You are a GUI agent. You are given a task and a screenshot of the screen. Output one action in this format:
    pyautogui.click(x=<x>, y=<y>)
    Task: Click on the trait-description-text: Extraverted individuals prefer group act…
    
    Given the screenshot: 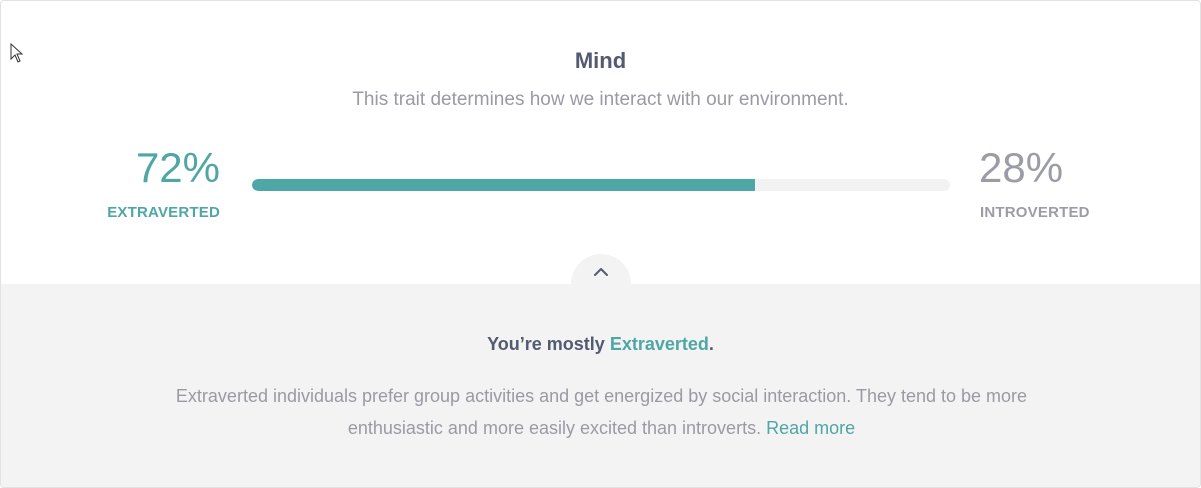 What is the action you would take?
    pyautogui.click(x=601, y=412)
    